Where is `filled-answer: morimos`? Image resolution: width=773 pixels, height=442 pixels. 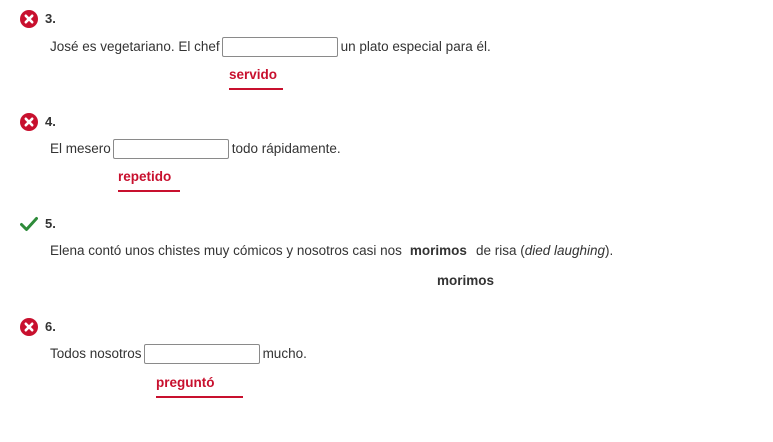 filled-answer: morimos is located at coordinates (438, 250).